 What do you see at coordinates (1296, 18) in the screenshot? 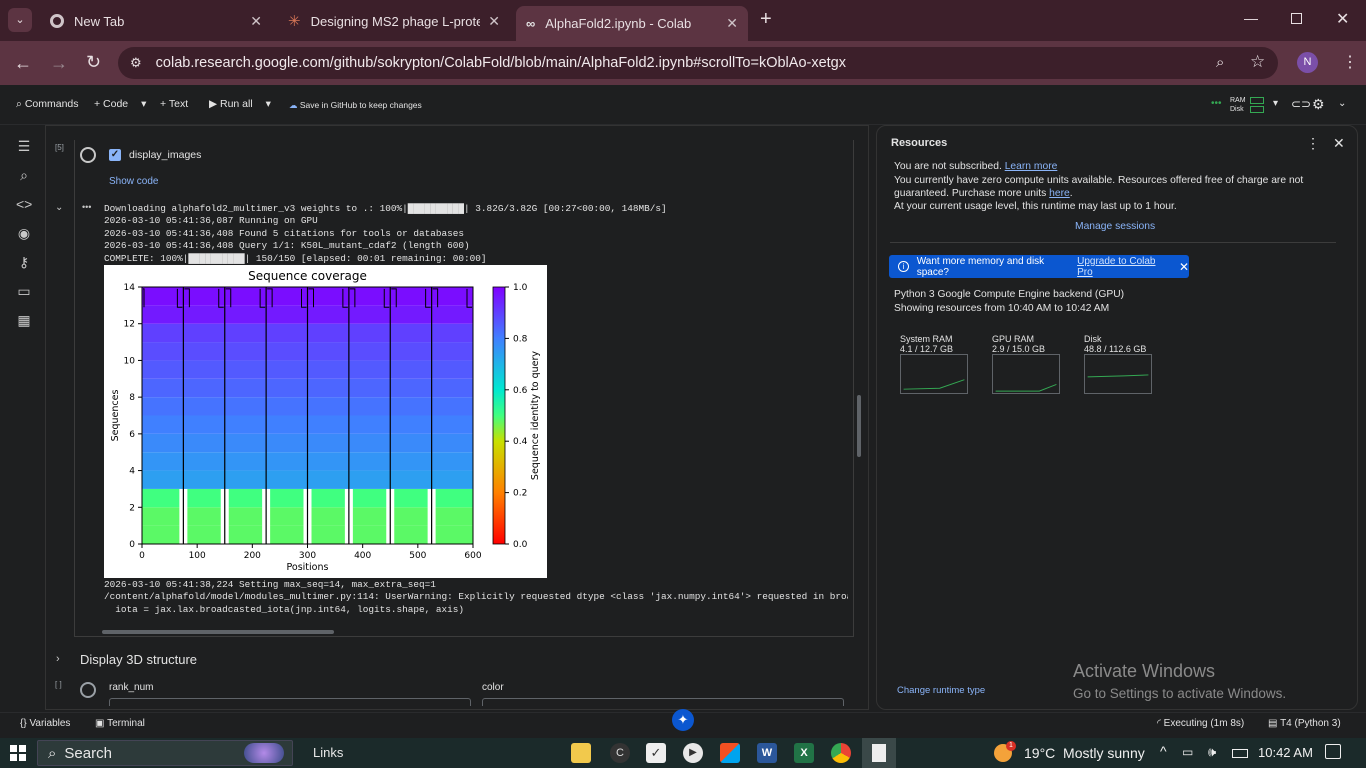
I see `restore-button` at bounding box center [1296, 18].